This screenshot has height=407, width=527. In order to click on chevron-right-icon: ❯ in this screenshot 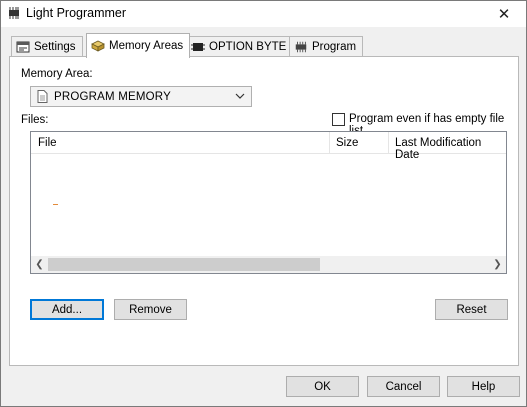, I will do `click(497, 264)`.